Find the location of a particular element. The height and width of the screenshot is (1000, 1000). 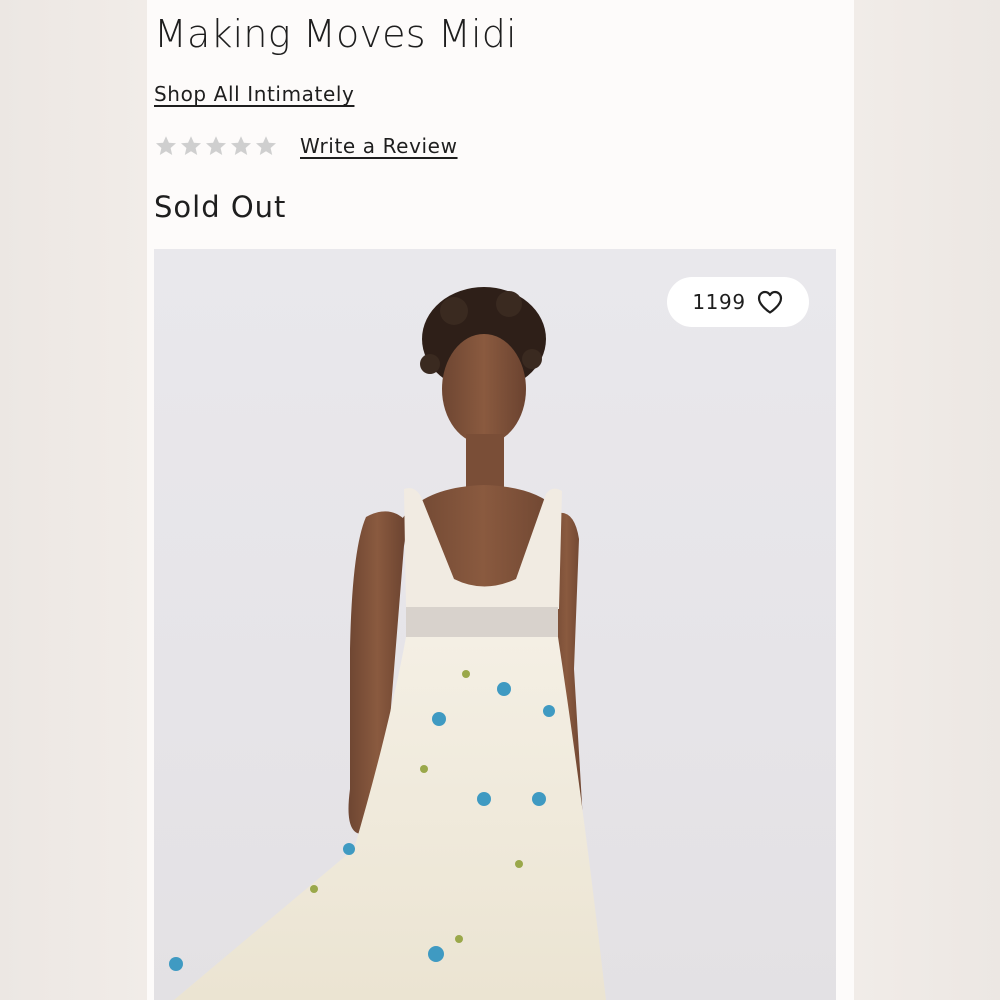

stock-status: Sold Out is located at coordinates (220, 207).